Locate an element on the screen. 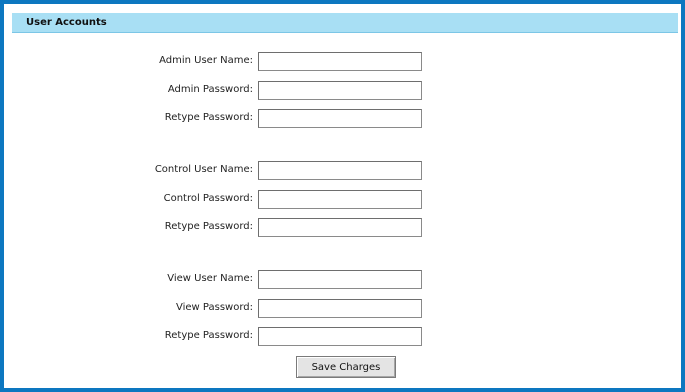 The height and width of the screenshot is (392, 685). control-password-input is located at coordinates (340, 199).